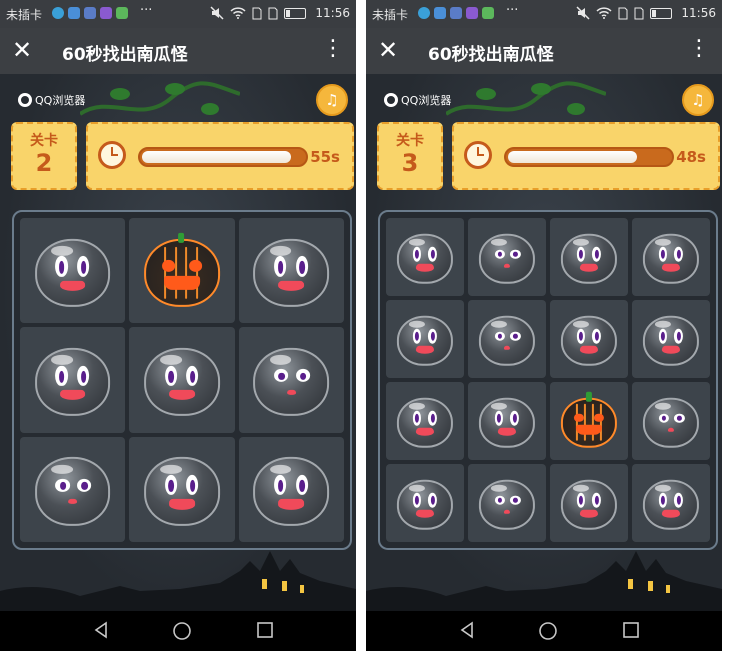  I want to click on pumpkin-rib, so click(584, 422).